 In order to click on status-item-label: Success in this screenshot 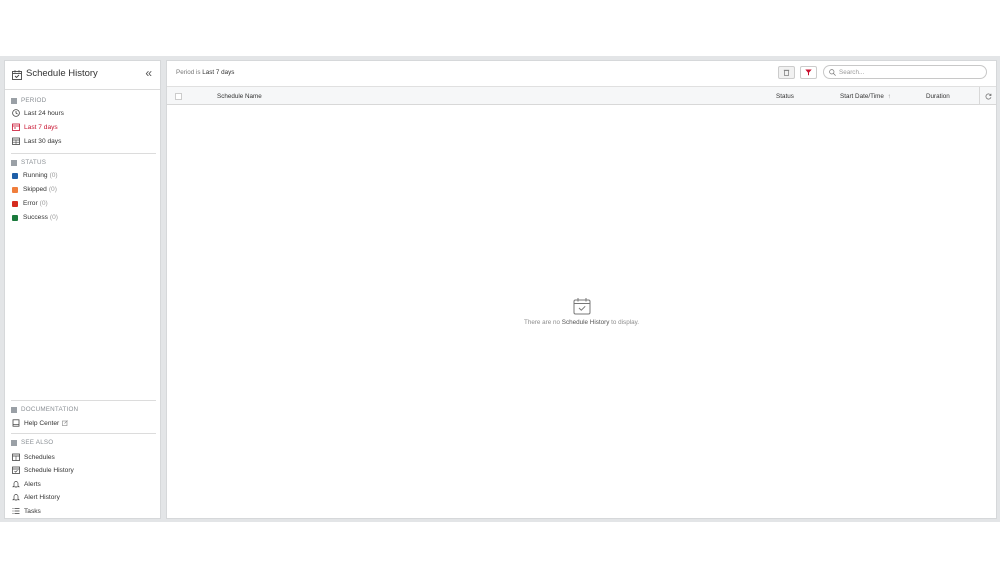, I will do `click(35, 217)`.